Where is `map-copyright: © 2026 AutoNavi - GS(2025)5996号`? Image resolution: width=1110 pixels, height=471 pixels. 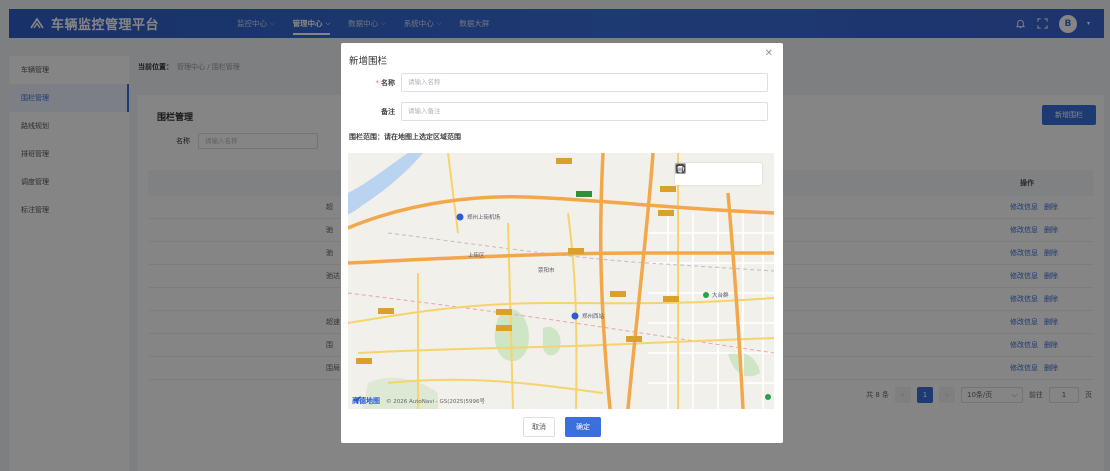 map-copyright: © 2026 AutoNavi - GS(2025)5996号 is located at coordinates (436, 402).